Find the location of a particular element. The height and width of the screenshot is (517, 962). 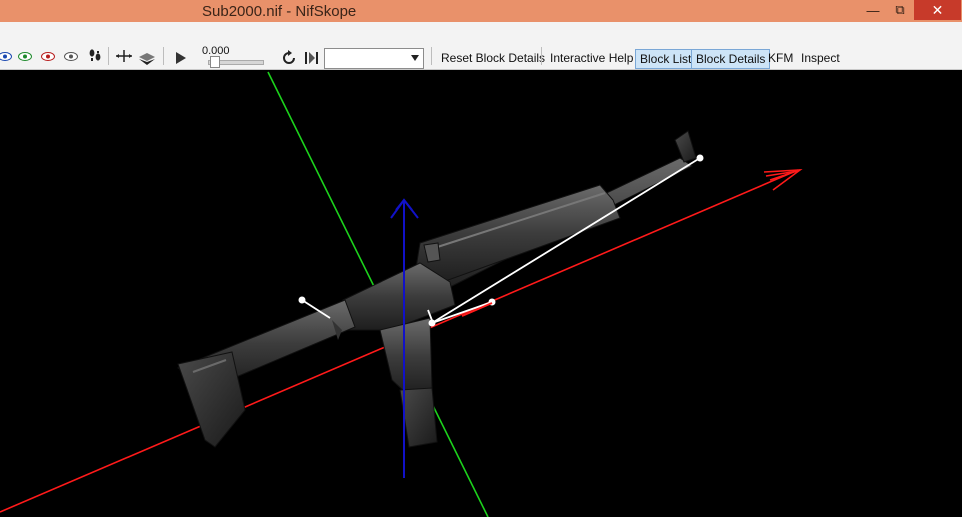

view-eye-green-icon is located at coordinates (25, 56).